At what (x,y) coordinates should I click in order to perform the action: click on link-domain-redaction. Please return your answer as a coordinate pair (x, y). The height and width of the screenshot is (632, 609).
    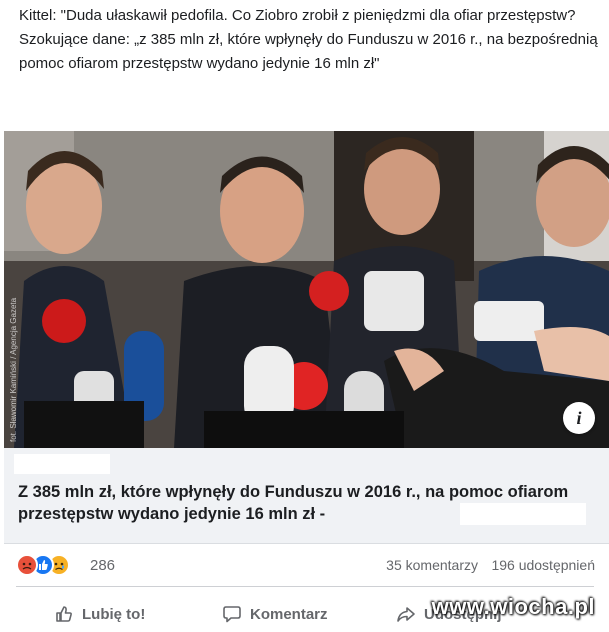
    Looking at the image, I should click on (62, 464).